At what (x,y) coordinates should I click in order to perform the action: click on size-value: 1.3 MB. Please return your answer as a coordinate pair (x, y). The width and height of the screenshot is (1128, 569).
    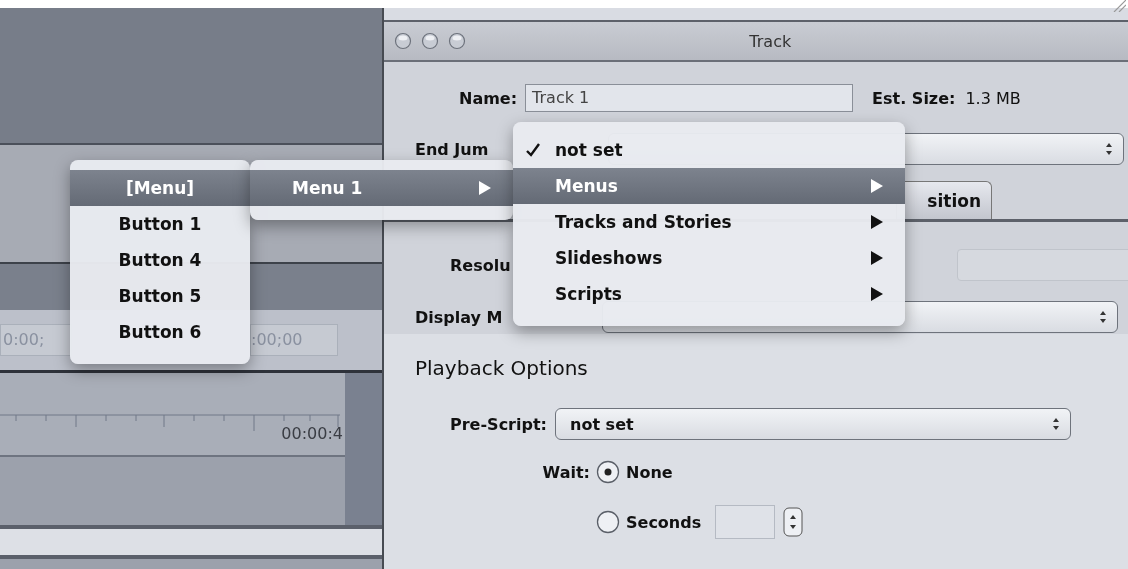
    Looking at the image, I should click on (993, 98).